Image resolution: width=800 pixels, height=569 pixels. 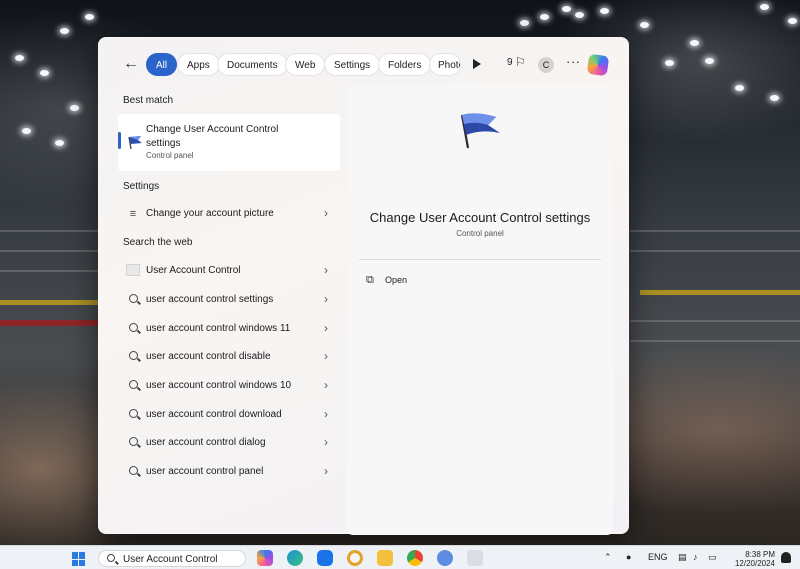 What do you see at coordinates (510, 62) in the screenshot?
I see `rewards-points: 9` at bounding box center [510, 62].